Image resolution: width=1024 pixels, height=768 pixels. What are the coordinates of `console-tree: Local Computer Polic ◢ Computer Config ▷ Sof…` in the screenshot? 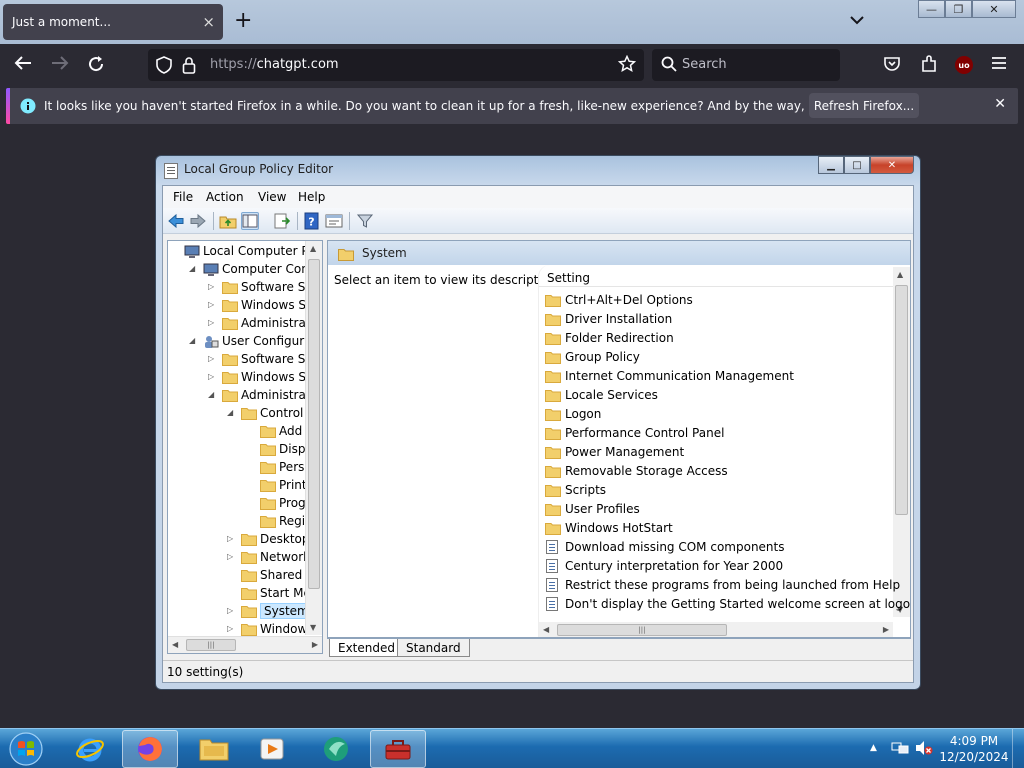 It's located at (245, 447).